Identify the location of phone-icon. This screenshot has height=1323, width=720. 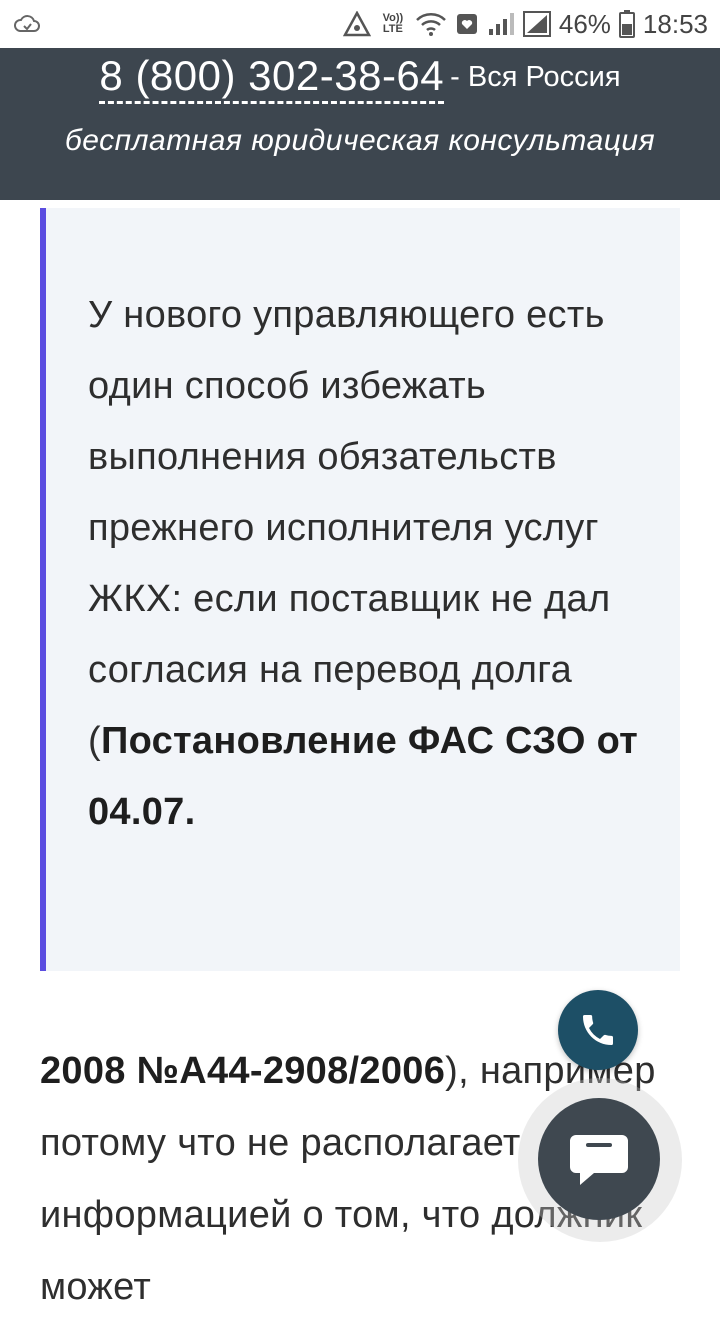
(598, 1030).